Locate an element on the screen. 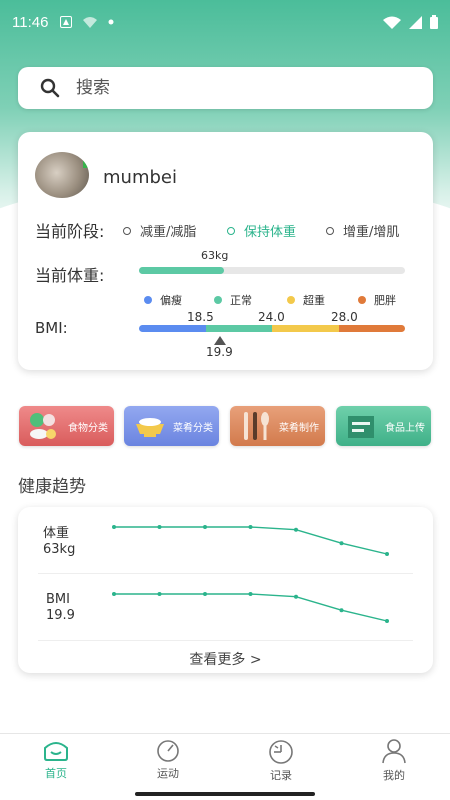 Image resolution: width=450 pixels, height=800 pixels. dish-category-button: 菜肴分类 is located at coordinates (171, 426).